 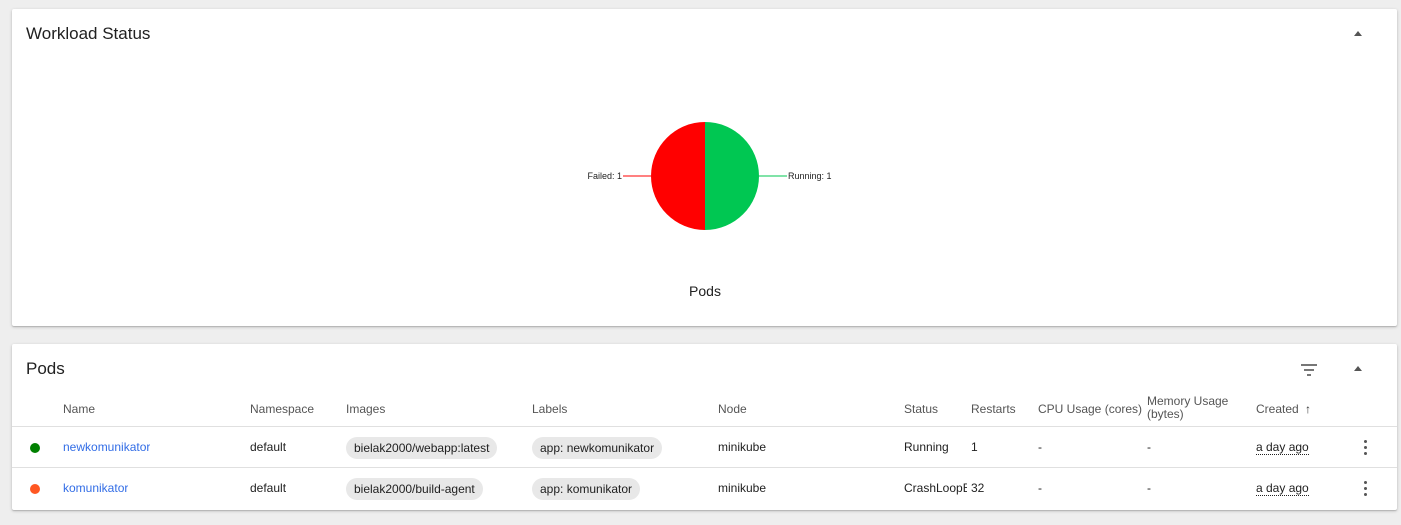 What do you see at coordinates (597, 448) in the screenshot?
I see `pod-label-chip: app: newkomunikator` at bounding box center [597, 448].